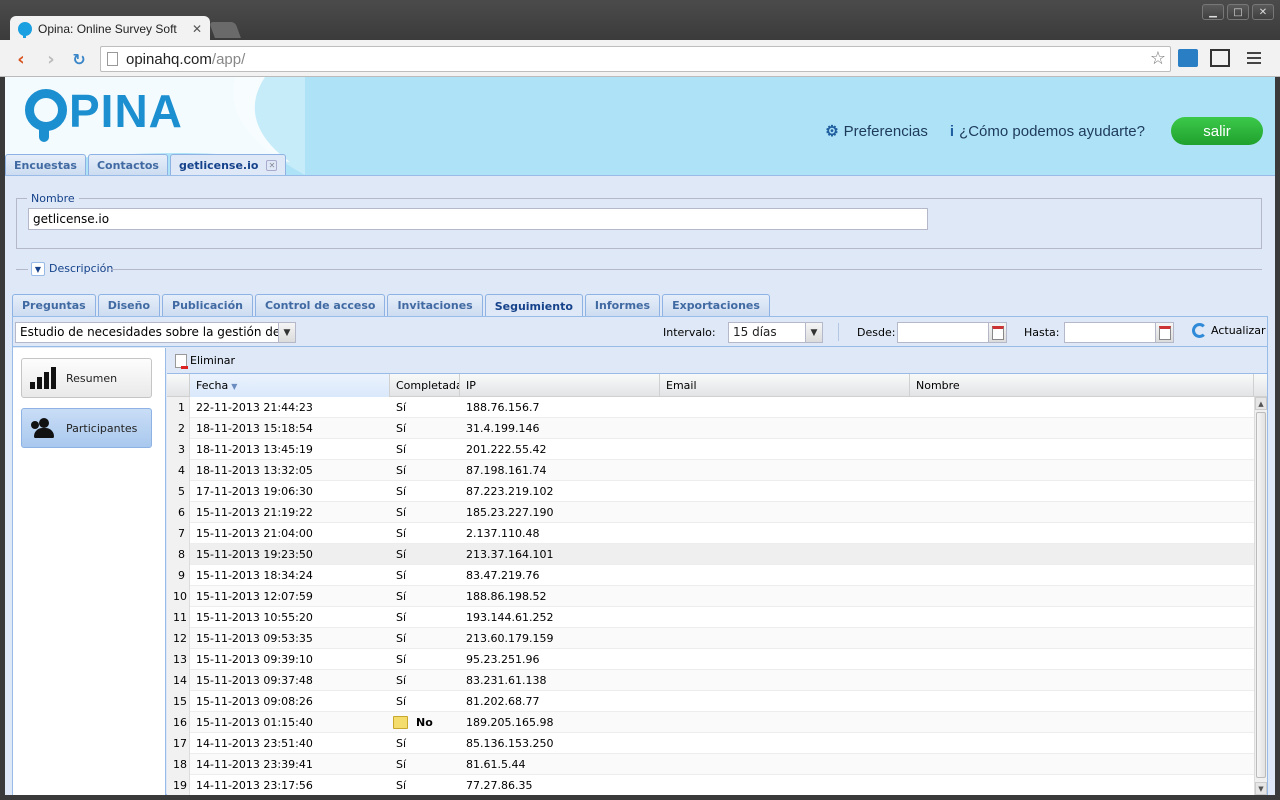 This screenshot has height=800, width=1280. Describe the element at coordinates (254, 596) in the screenshot. I see `cell-fecha: 15-11-2013 12:07:59` at that location.